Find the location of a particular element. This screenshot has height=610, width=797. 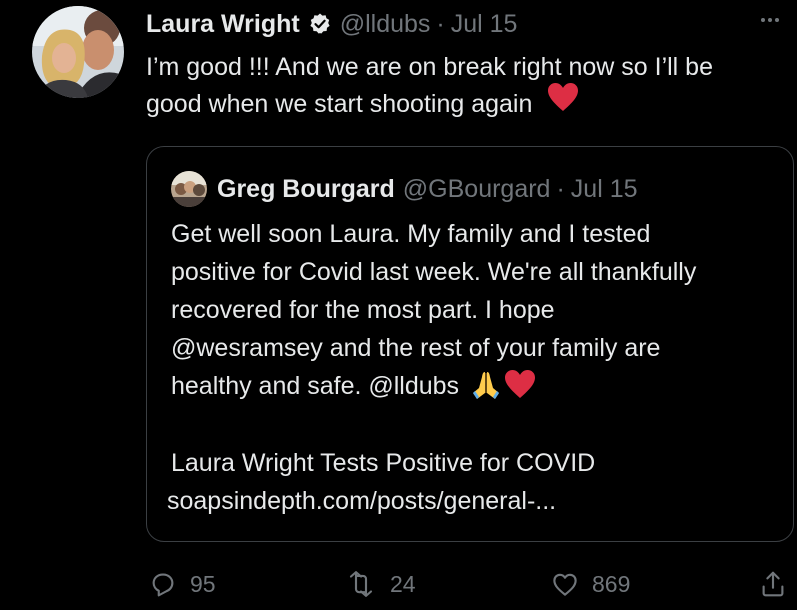

retweet-icon is located at coordinates (361, 584).